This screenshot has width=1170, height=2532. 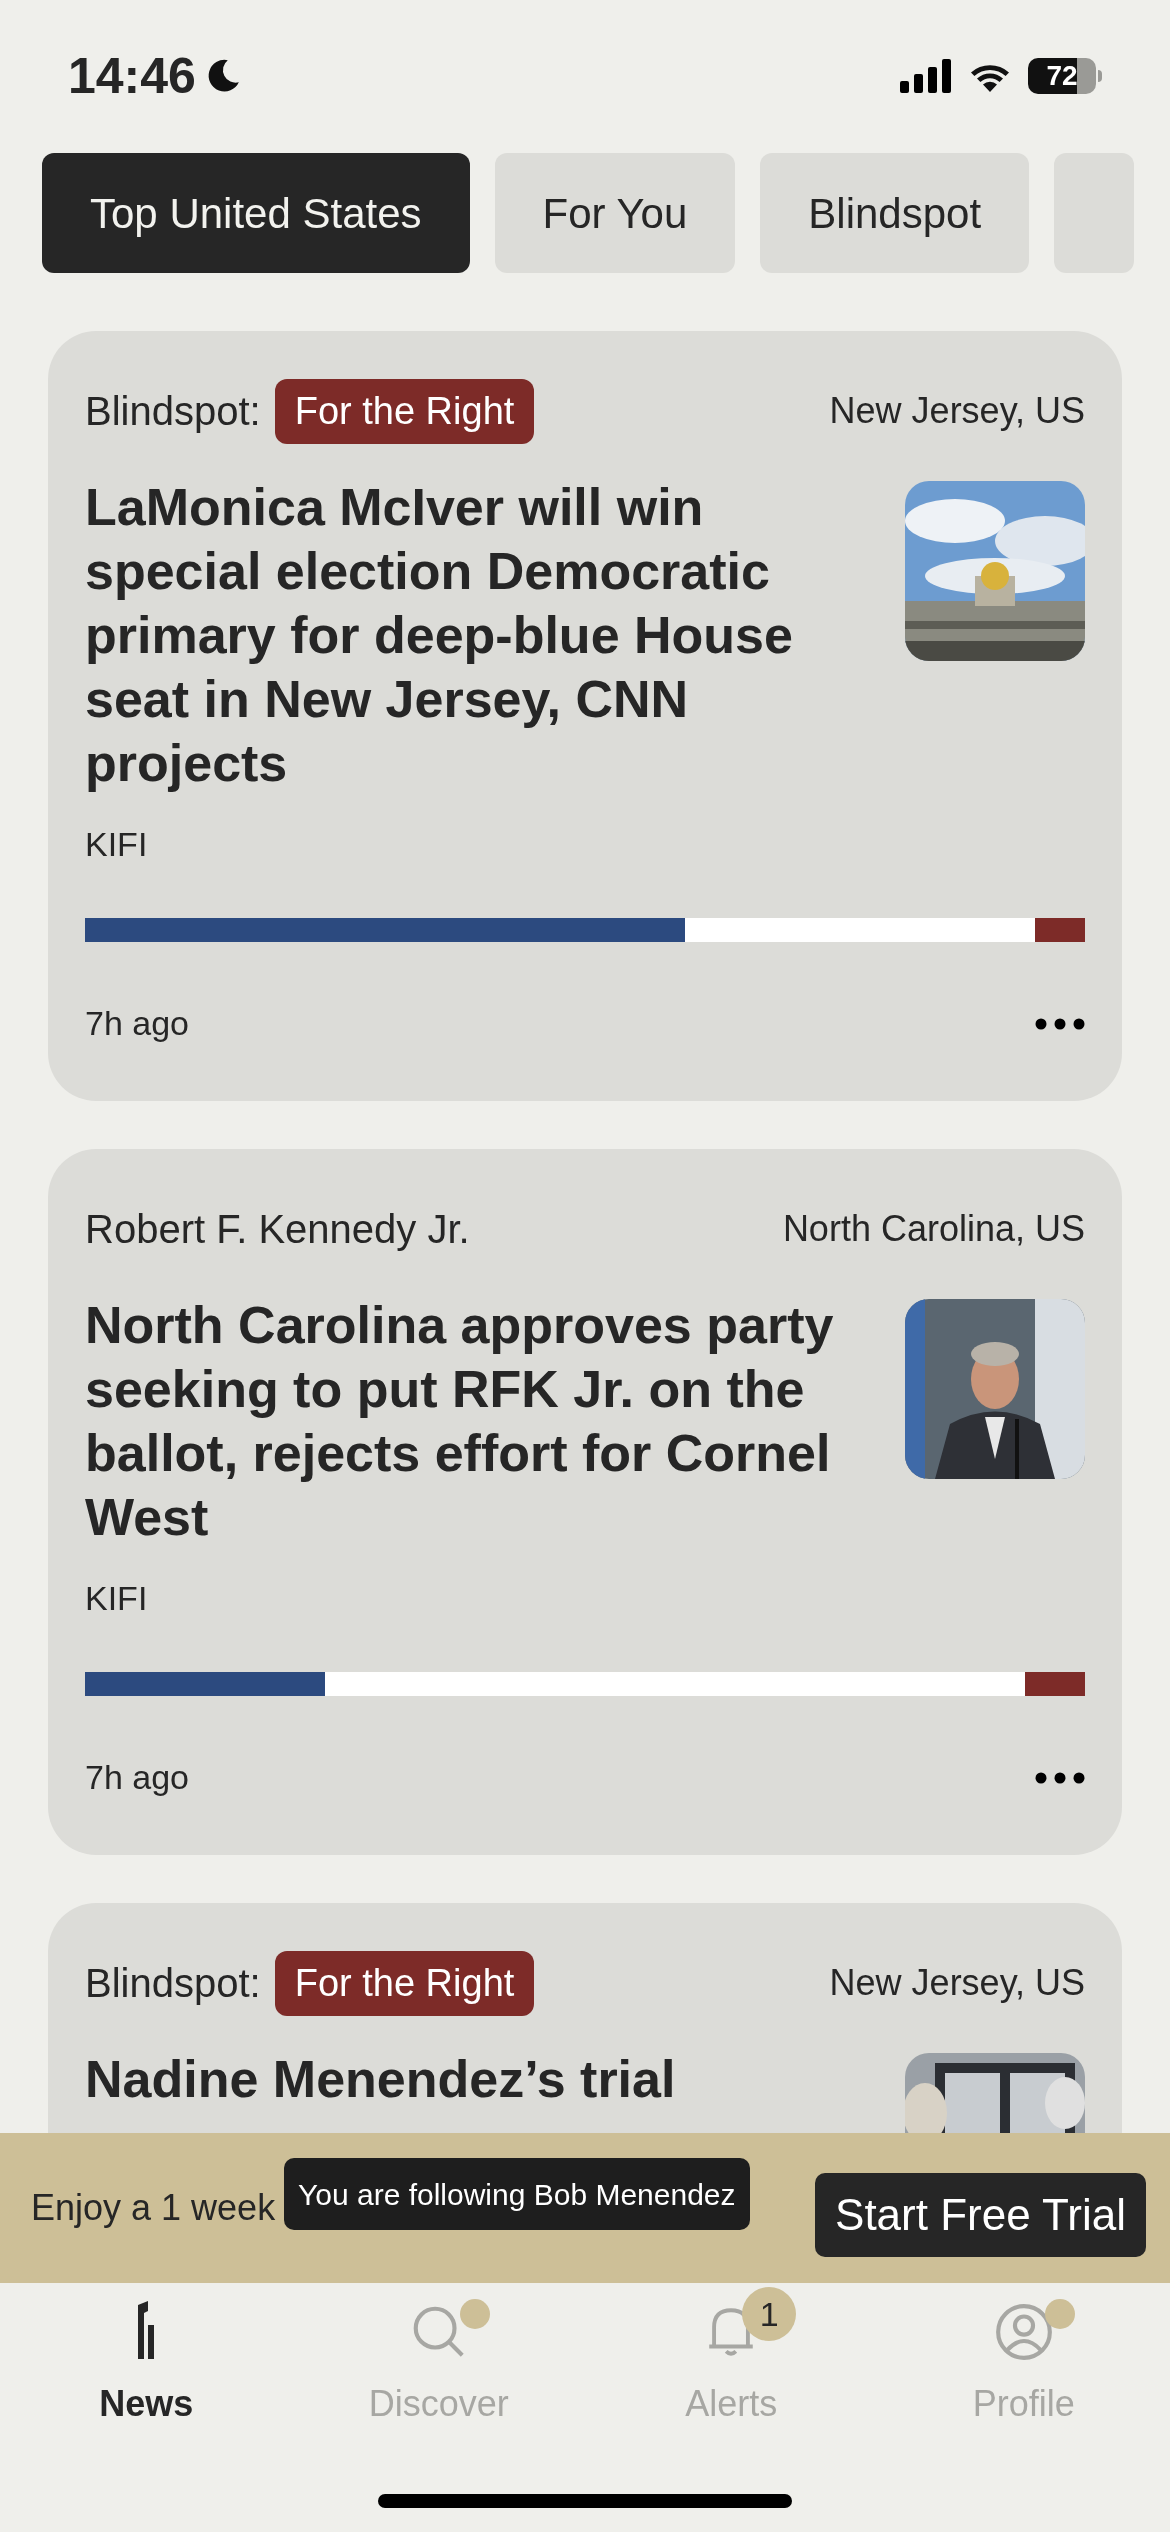 What do you see at coordinates (480, 2090) in the screenshot?
I see `story-headline: Nadine Menendez’s trial` at bounding box center [480, 2090].